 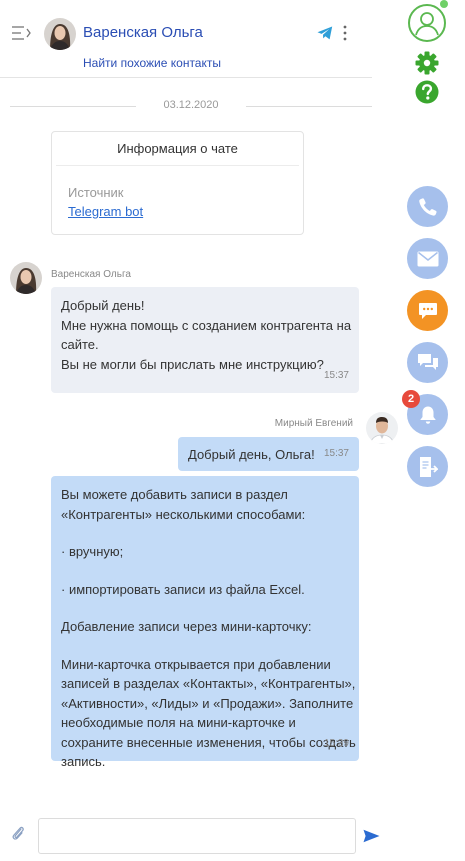 What do you see at coordinates (432, 430) in the screenshot?
I see `right-action-rail: 2` at bounding box center [432, 430].